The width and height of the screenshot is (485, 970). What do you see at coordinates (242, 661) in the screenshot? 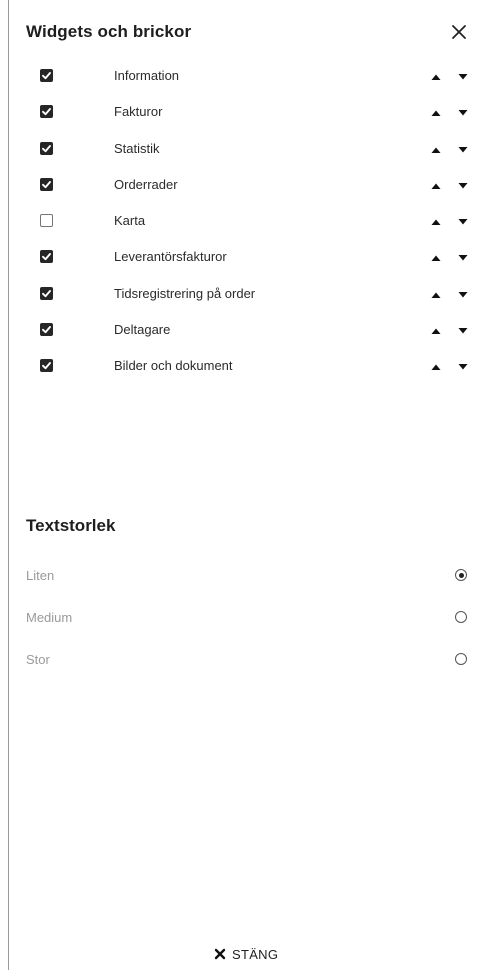
I see `text-size-option: Stor` at bounding box center [242, 661].